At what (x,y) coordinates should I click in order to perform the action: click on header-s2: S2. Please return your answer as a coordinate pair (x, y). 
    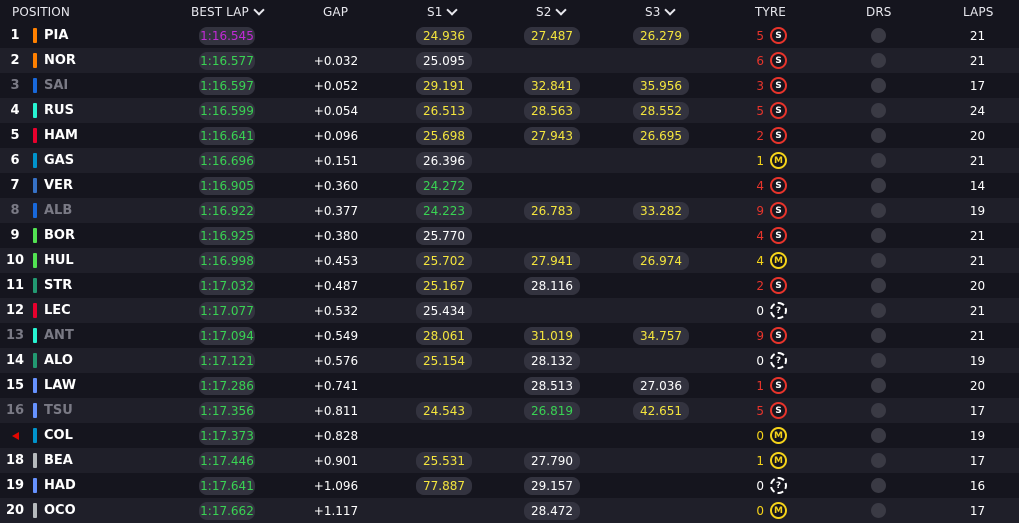
    Looking at the image, I should click on (552, 11).